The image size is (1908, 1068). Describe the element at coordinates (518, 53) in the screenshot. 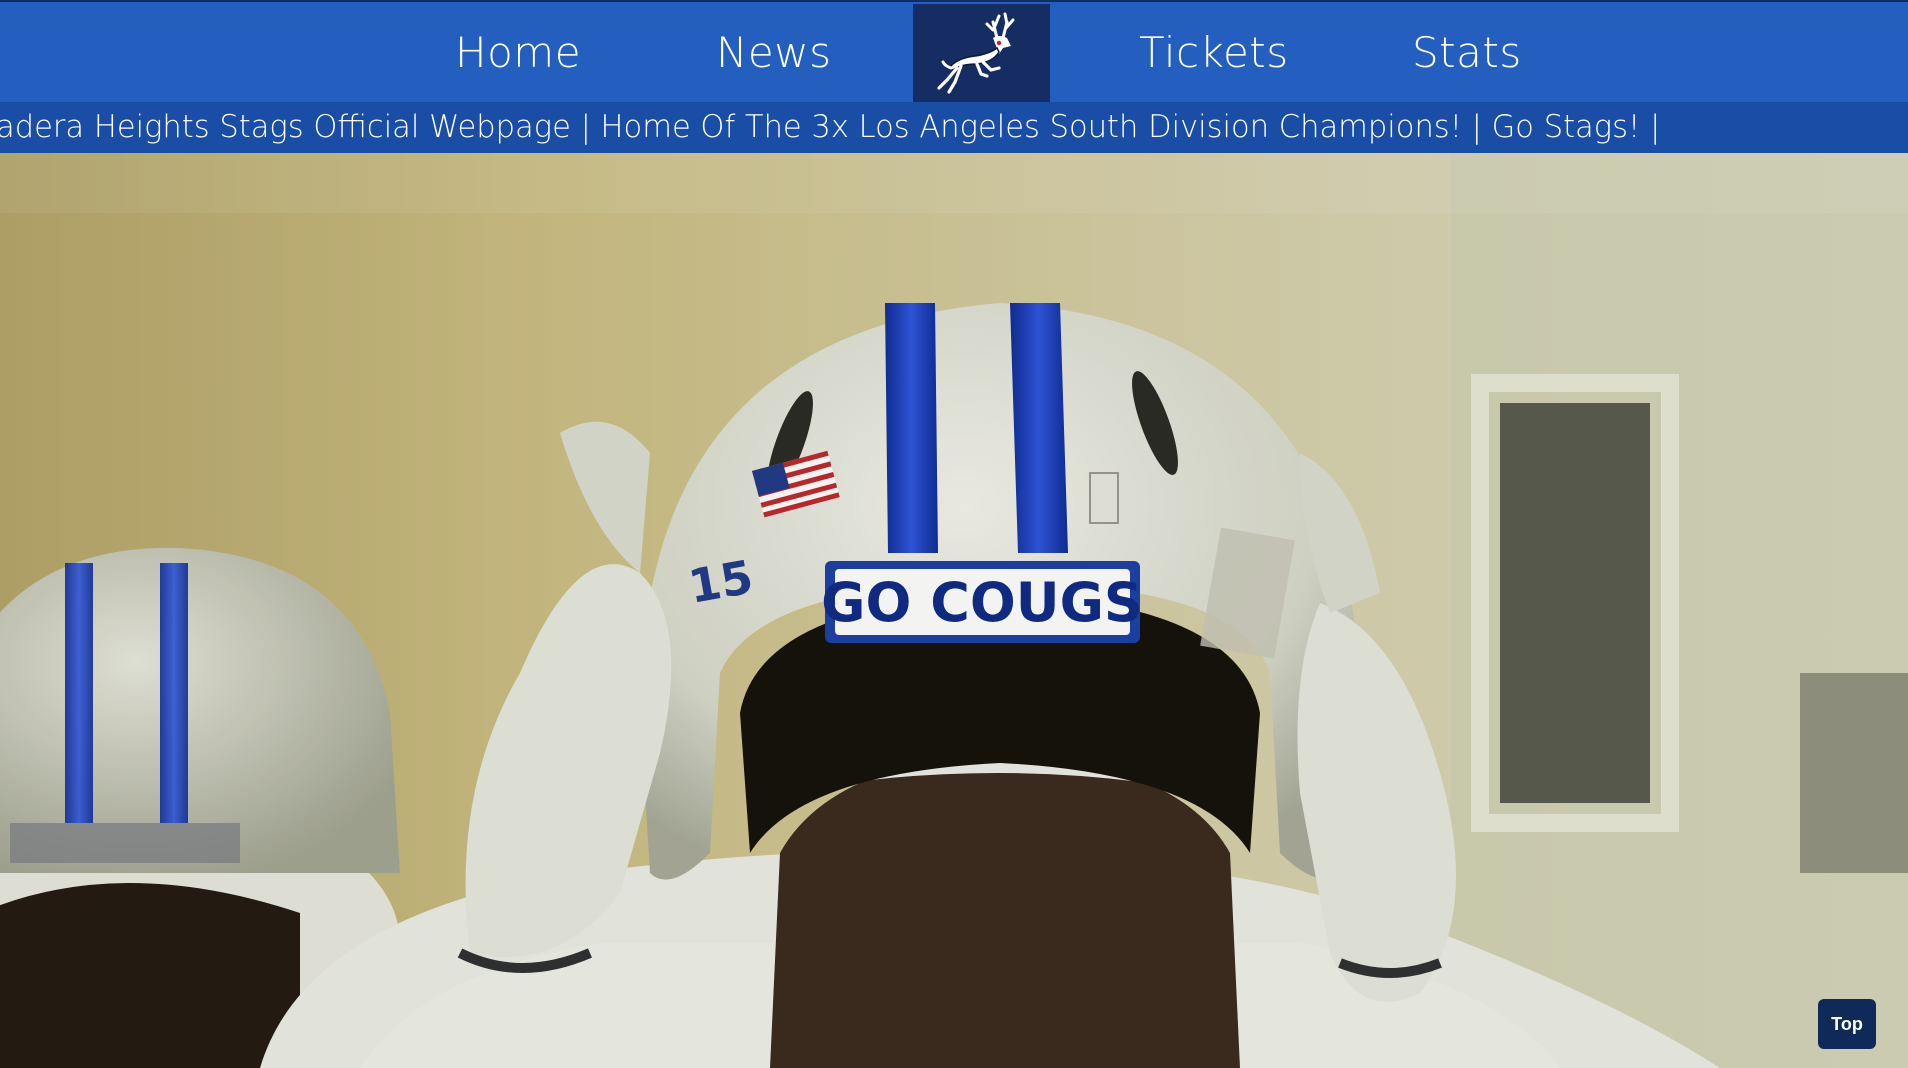

I see `nav-link-home: Home` at that location.